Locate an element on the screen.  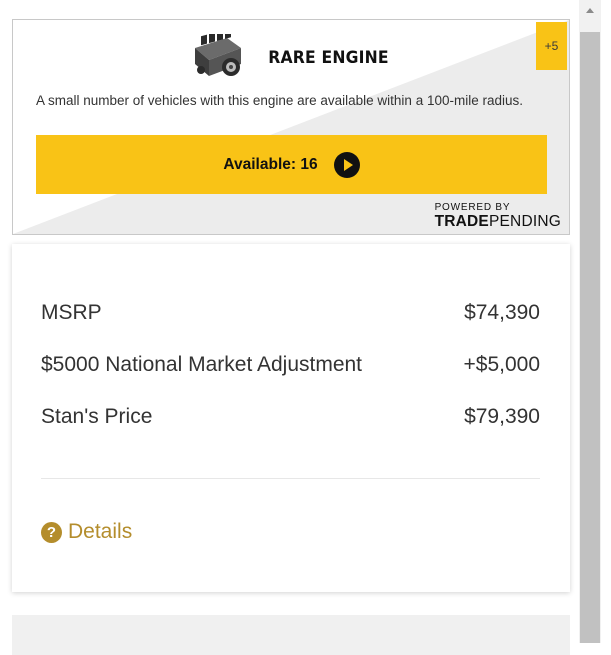
price-label: $5000 National Market Adjustment is located at coordinates (202, 364).